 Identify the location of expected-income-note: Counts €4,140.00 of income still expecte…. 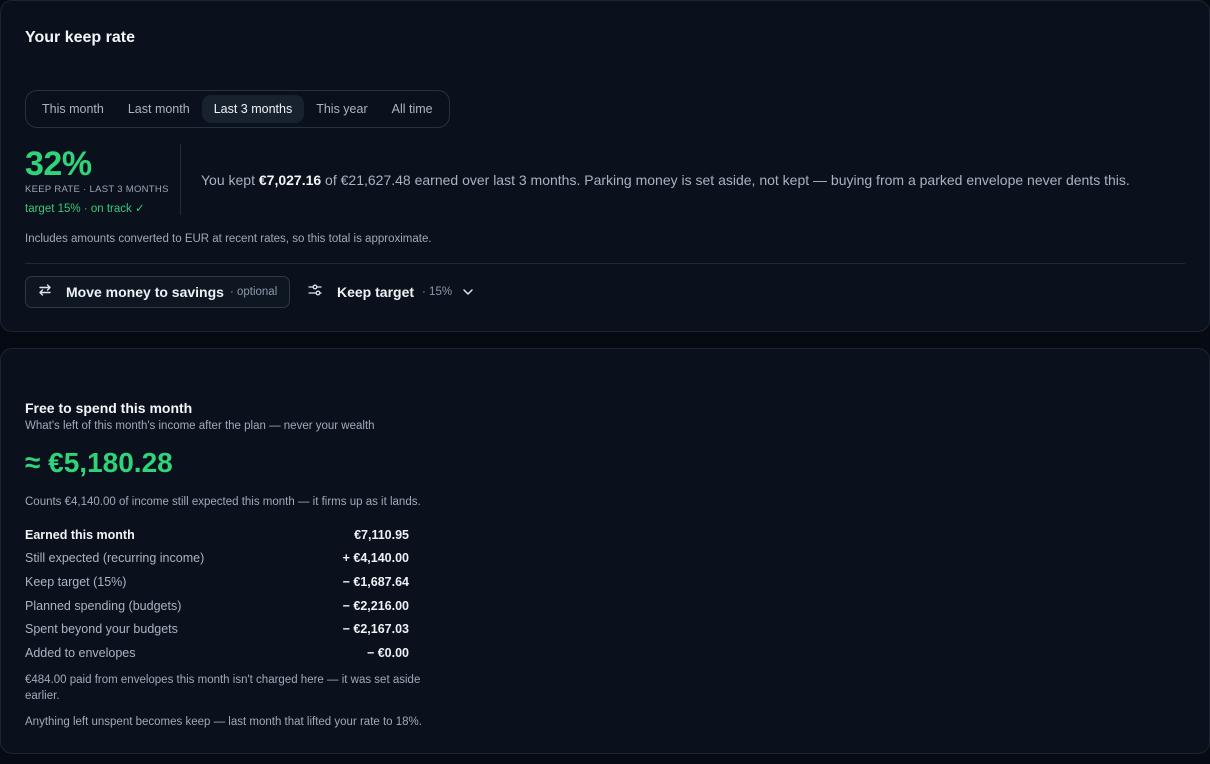
(223, 502).